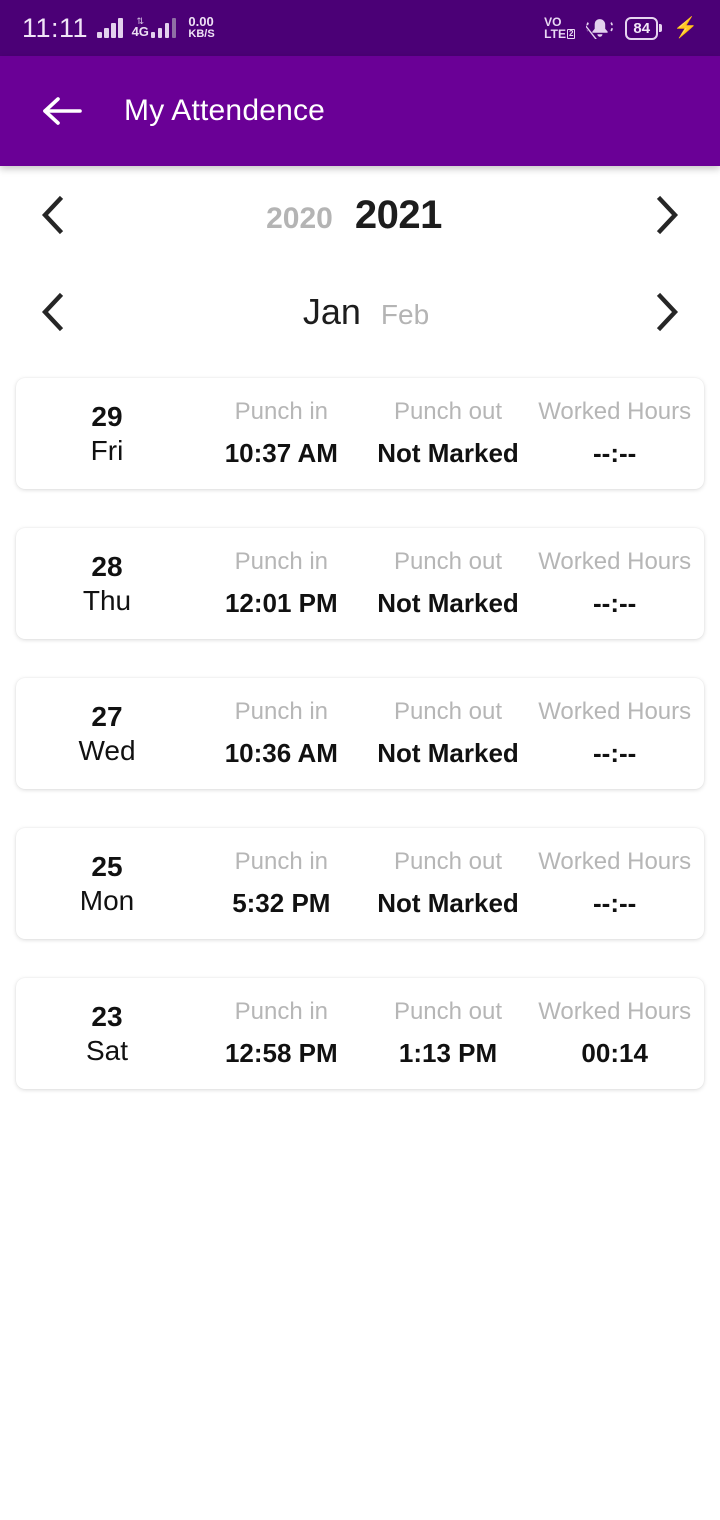 This screenshot has width=720, height=1520. I want to click on data-speed: 0.00 KB/S, so click(201, 27).